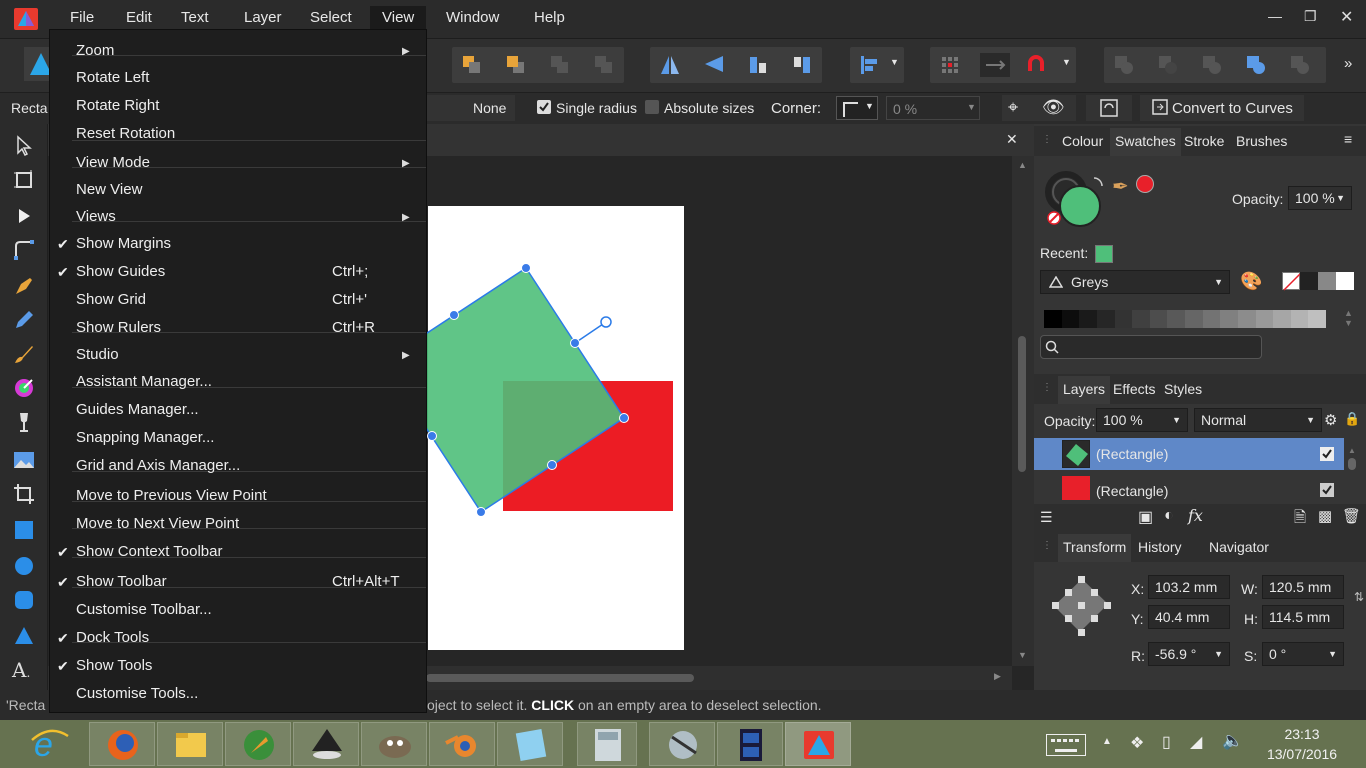 The width and height of the screenshot is (1366, 768). What do you see at coordinates (560, 65) in the screenshot?
I see `arrange-back-icon` at bounding box center [560, 65].